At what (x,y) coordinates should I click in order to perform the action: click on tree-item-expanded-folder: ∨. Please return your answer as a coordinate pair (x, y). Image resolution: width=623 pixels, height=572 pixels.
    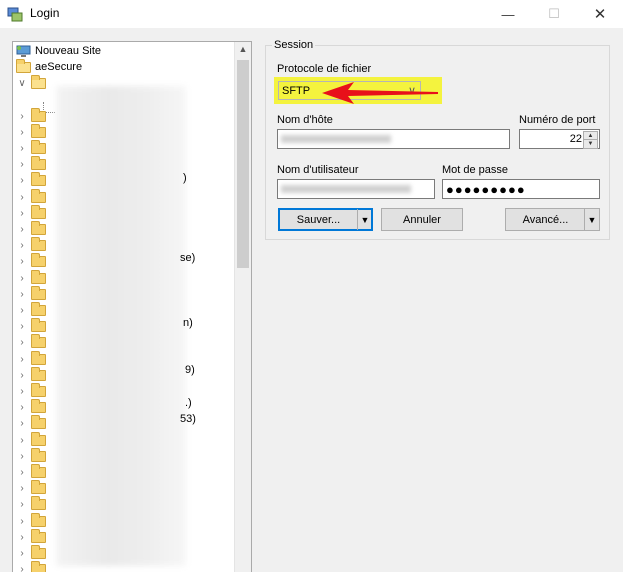
    Looking at the image, I should click on (31, 82).